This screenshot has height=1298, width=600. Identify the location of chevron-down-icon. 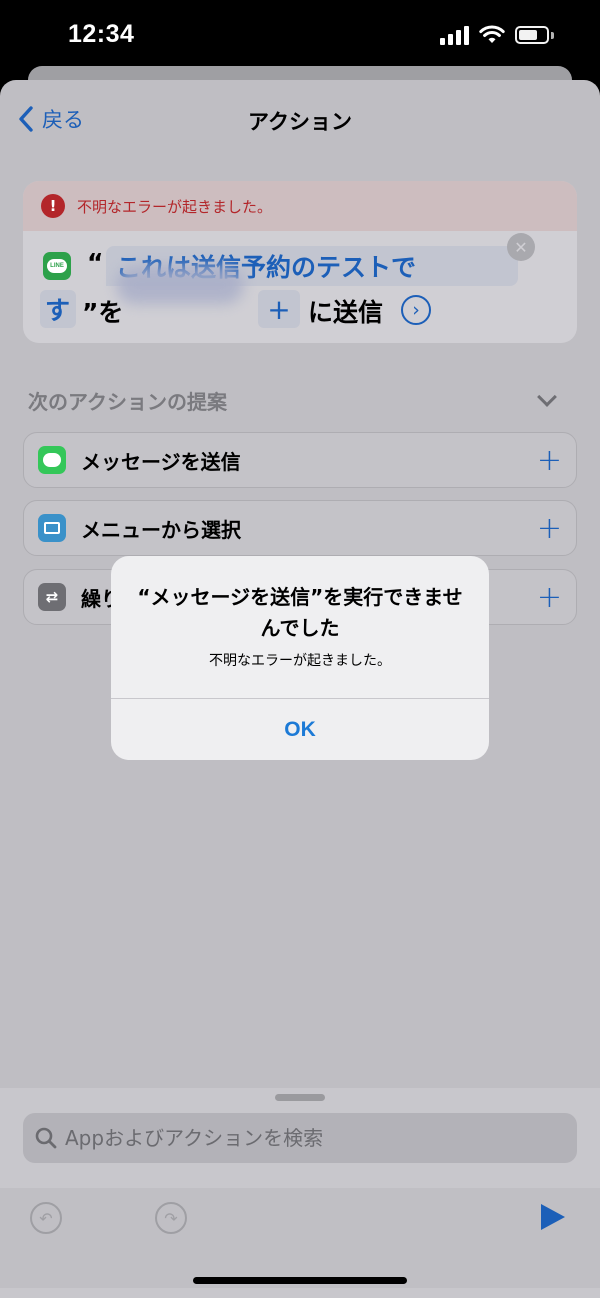
(547, 397).